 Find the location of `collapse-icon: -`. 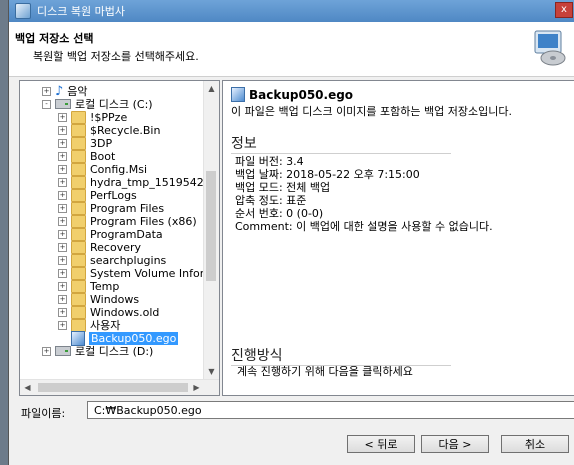

collapse-icon: - is located at coordinates (46, 104).